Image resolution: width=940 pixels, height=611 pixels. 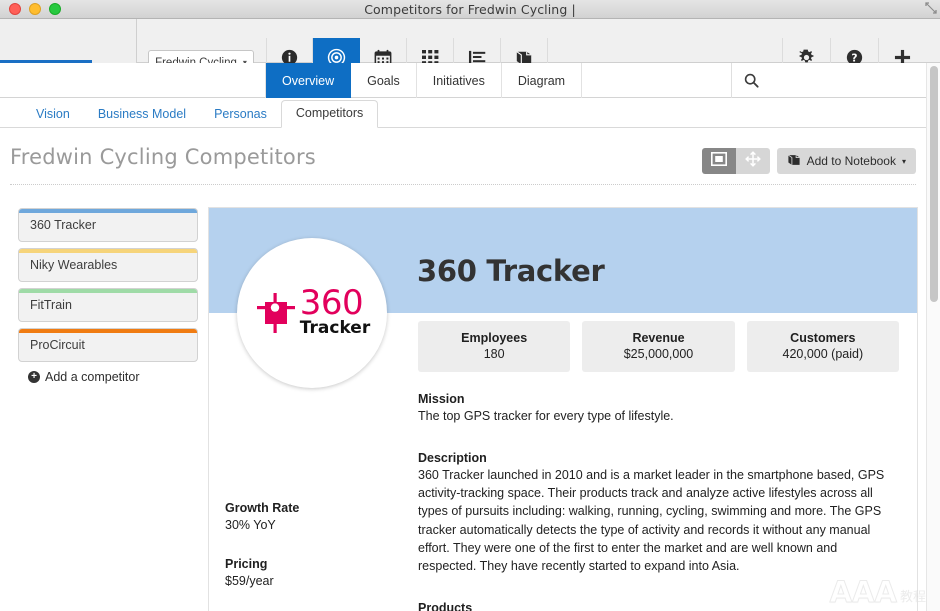 I want to click on competitor-name: Niky Wearables, so click(x=74, y=265).